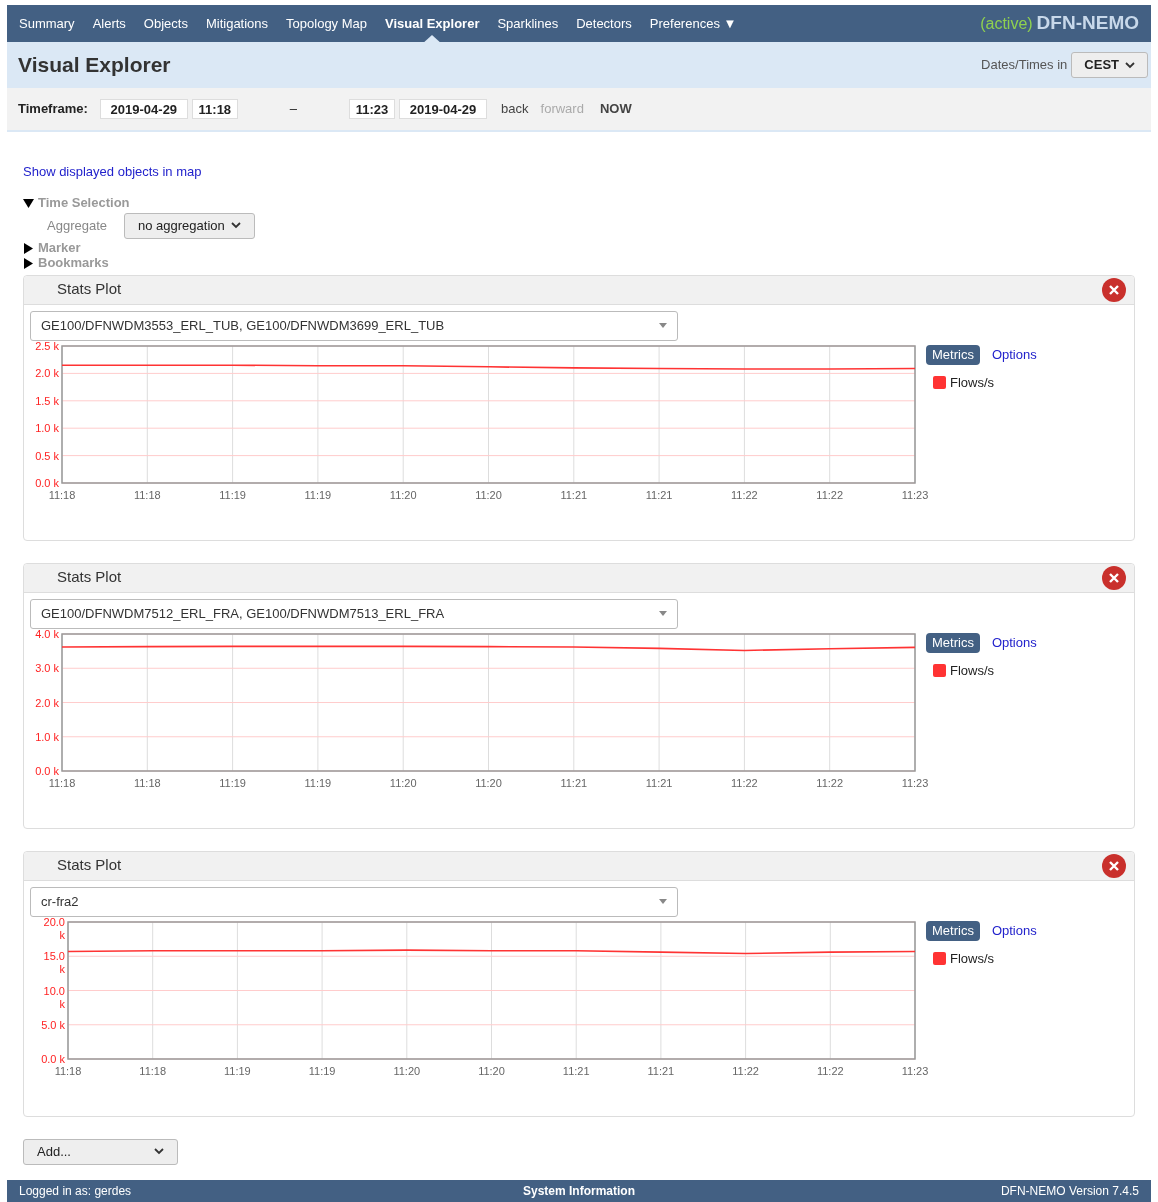 Image resolution: width=1158 pixels, height=1202 pixels. I want to click on timezone-label: Dates/Times in, so click(1024, 65).